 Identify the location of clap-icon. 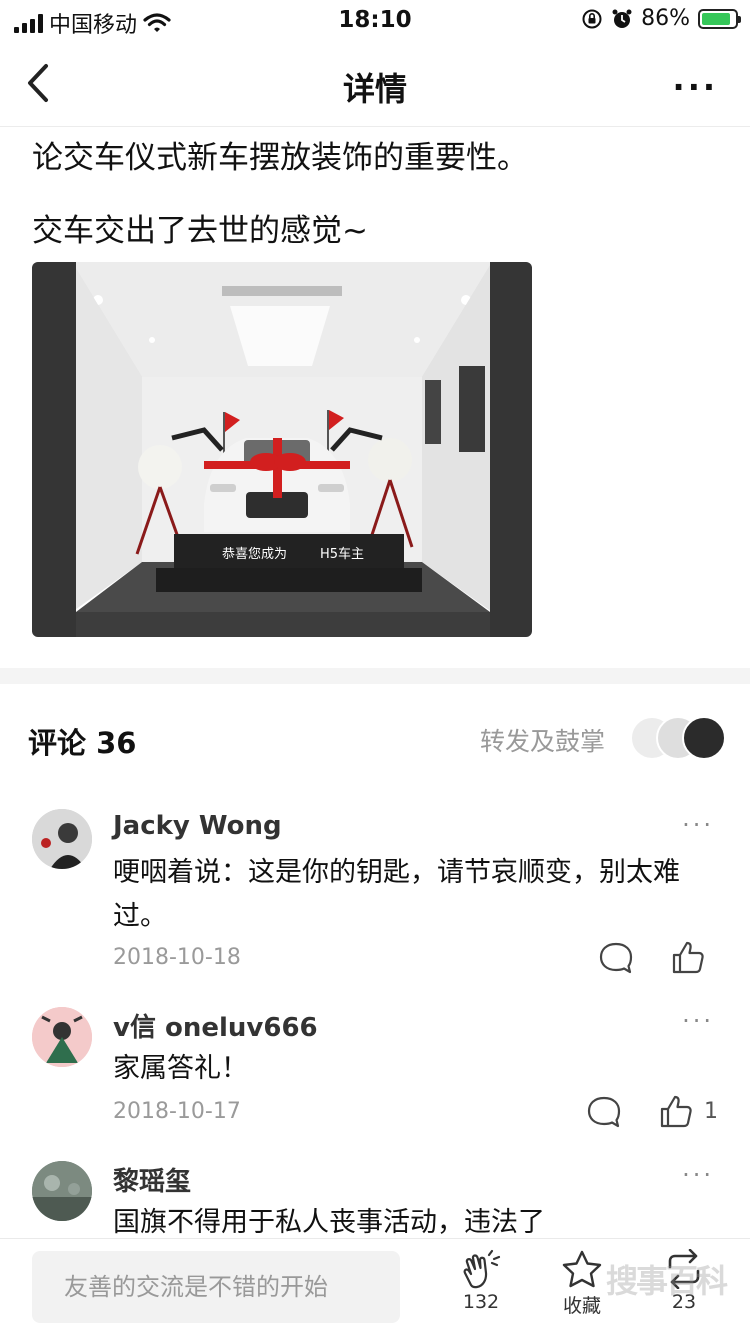
(482, 1269).